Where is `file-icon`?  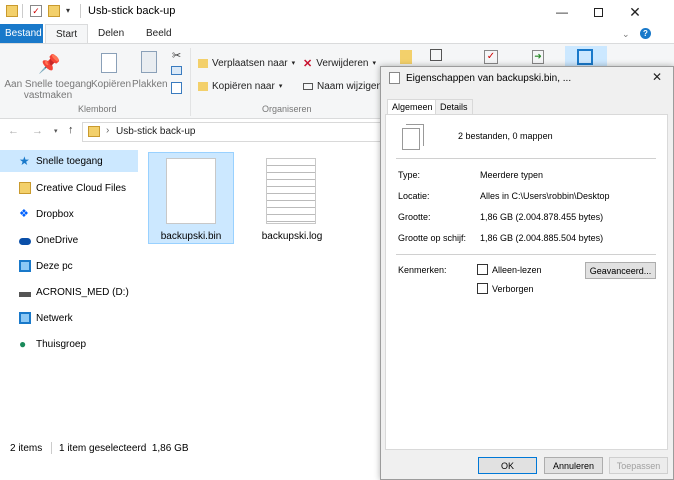
file-icon is located at coordinates (191, 191).